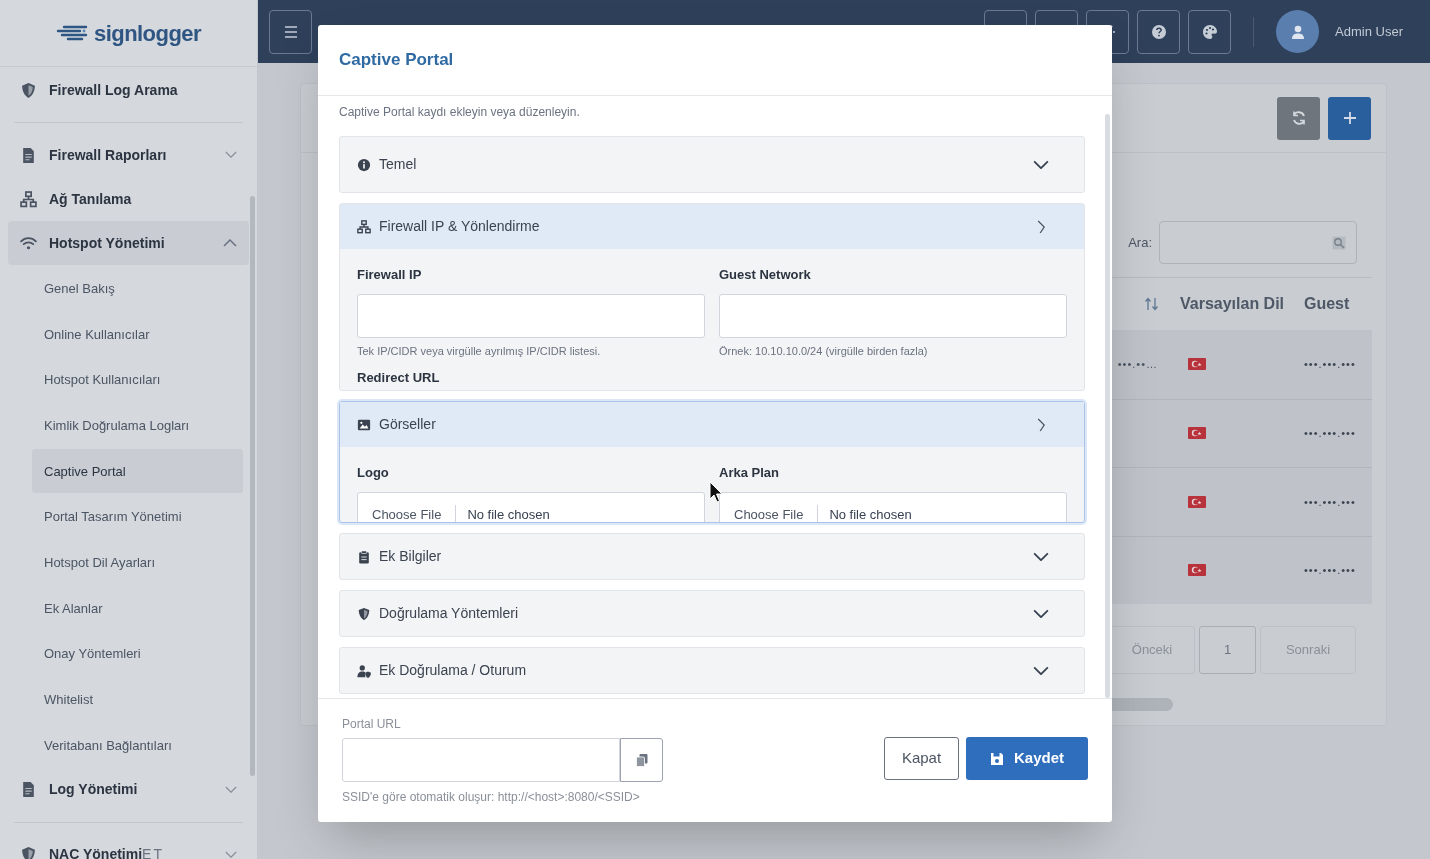 This screenshot has height=859, width=1430. What do you see at coordinates (28, 243) in the screenshot?
I see `wifi-icon` at bounding box center [28, 243].